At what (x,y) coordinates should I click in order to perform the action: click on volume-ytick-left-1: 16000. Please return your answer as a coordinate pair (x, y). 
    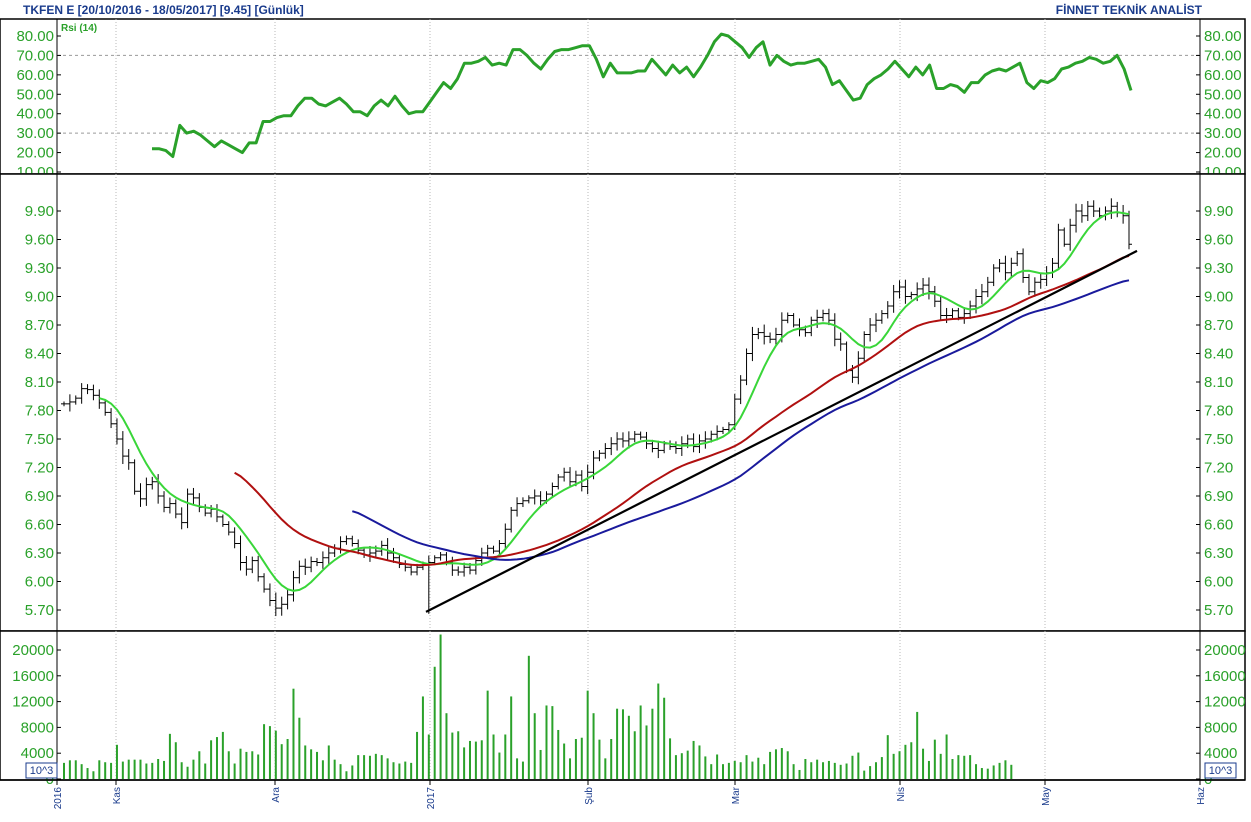
    Looking at the image, I should click on (33, 676).